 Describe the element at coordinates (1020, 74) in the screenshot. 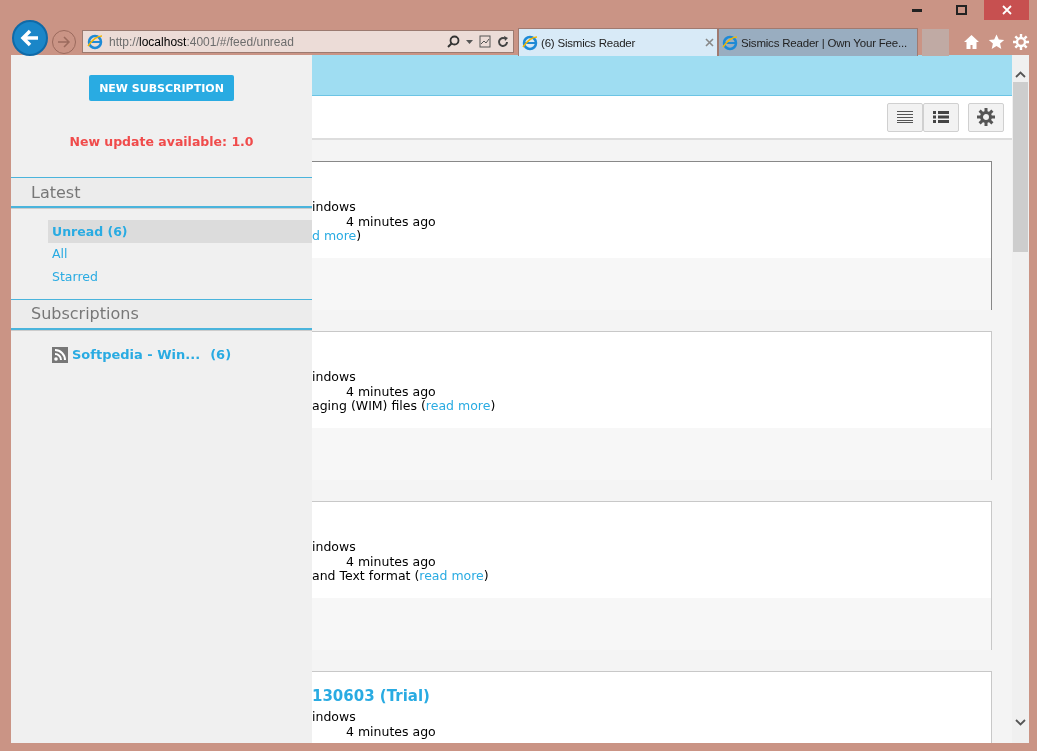

I see `scroll-up-icon` at that location.